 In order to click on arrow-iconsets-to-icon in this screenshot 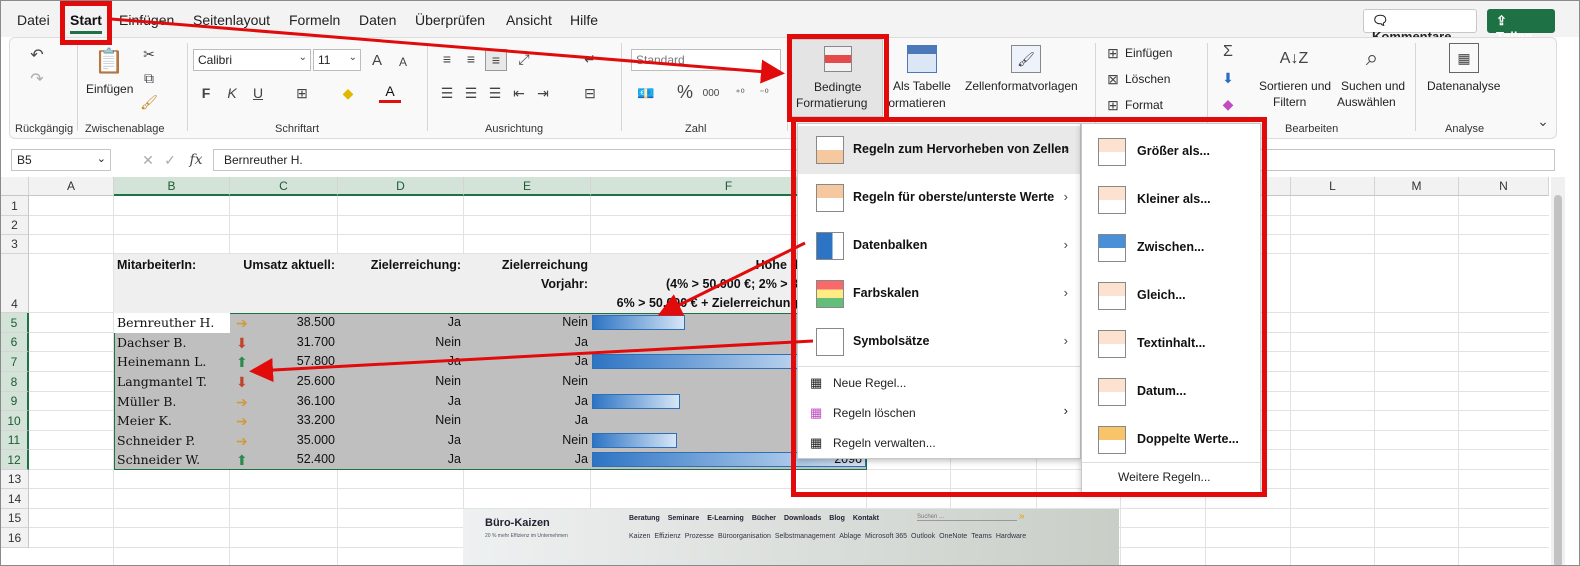, I will do `click(531, 361)`.